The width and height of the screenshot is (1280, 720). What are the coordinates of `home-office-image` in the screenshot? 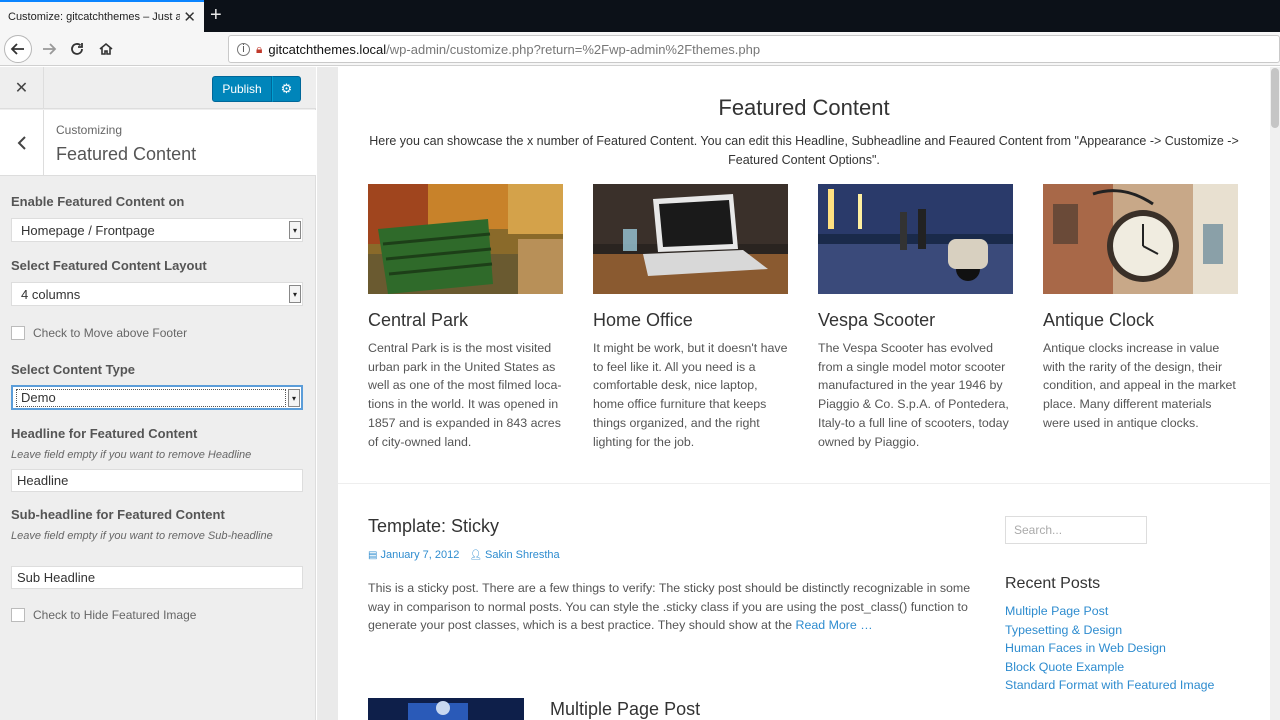 It's located at (690, 239).